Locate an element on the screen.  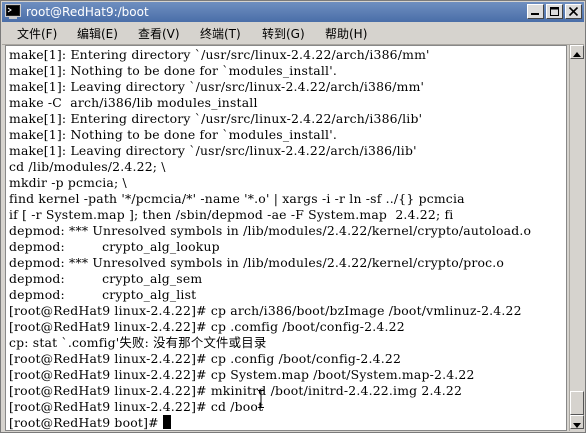
maximize-button is located at coordinates (554, 11).